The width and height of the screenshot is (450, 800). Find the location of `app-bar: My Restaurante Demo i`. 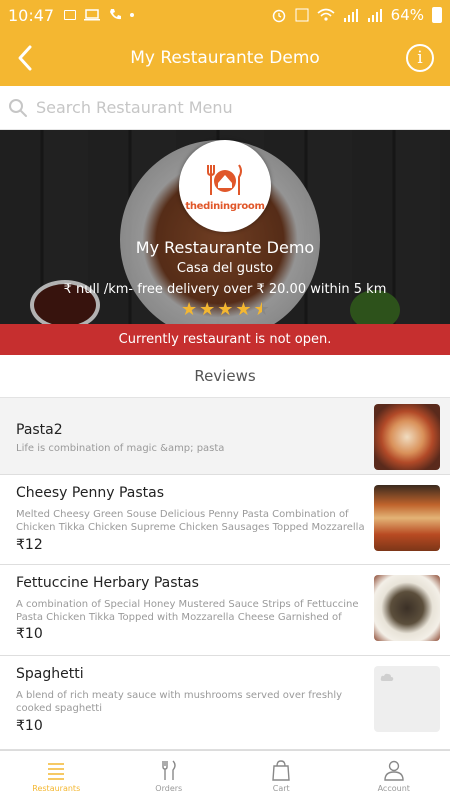

app-bar: My Restaurante Demo i is located at coordinates (225, 58).